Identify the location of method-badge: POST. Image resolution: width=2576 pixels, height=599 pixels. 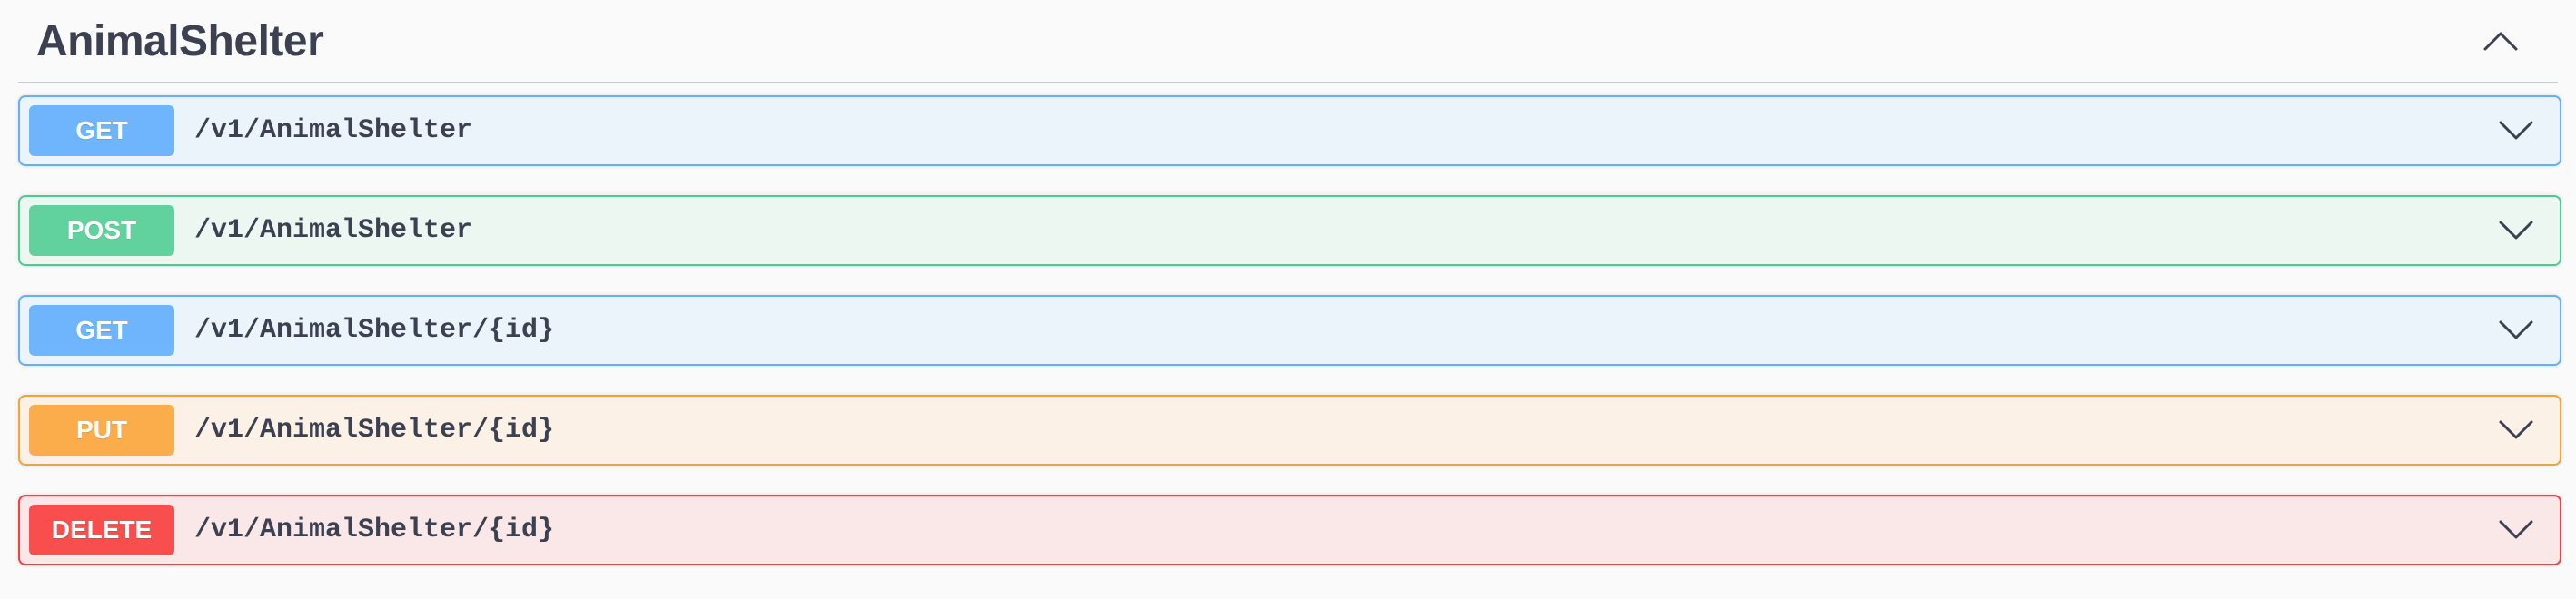
(101, 230).